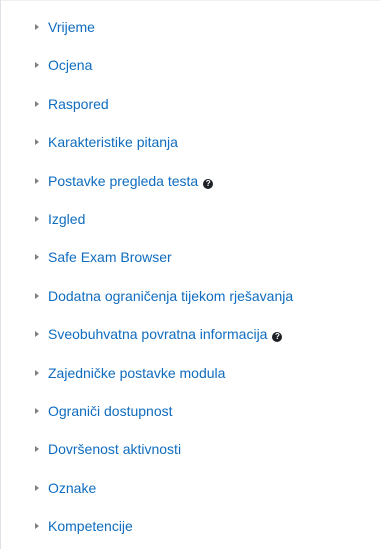 This screenshot has height=555, width=380. Describe the element at coordinates (66, 219) in the screenshot. I see `section-label: Izgled` at that location.